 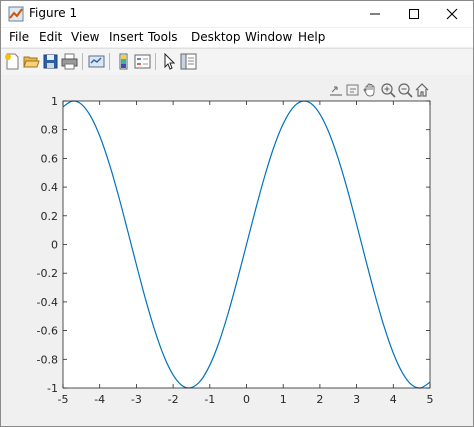 I want to click on x-tick-label: -5, so click(x=63, y=399).